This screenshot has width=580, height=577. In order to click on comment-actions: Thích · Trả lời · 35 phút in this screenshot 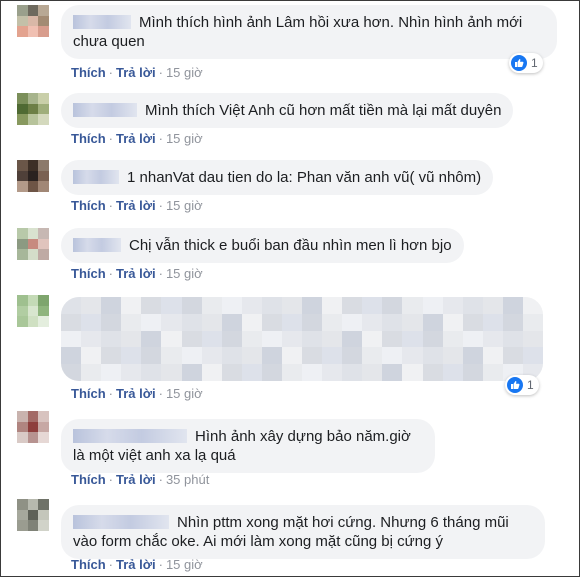, I will do `click(140, 479)`.